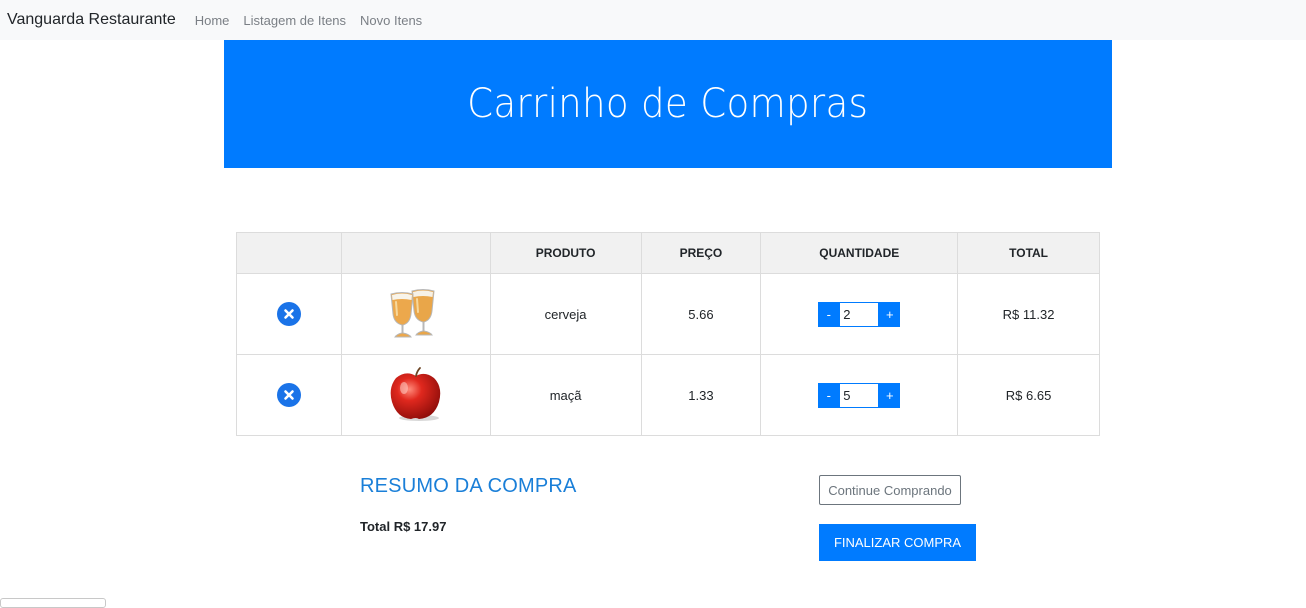 The height and width of the screenshot is (608, 1306). I want to click on header-produto: PRODUTO, so click(565, 253).